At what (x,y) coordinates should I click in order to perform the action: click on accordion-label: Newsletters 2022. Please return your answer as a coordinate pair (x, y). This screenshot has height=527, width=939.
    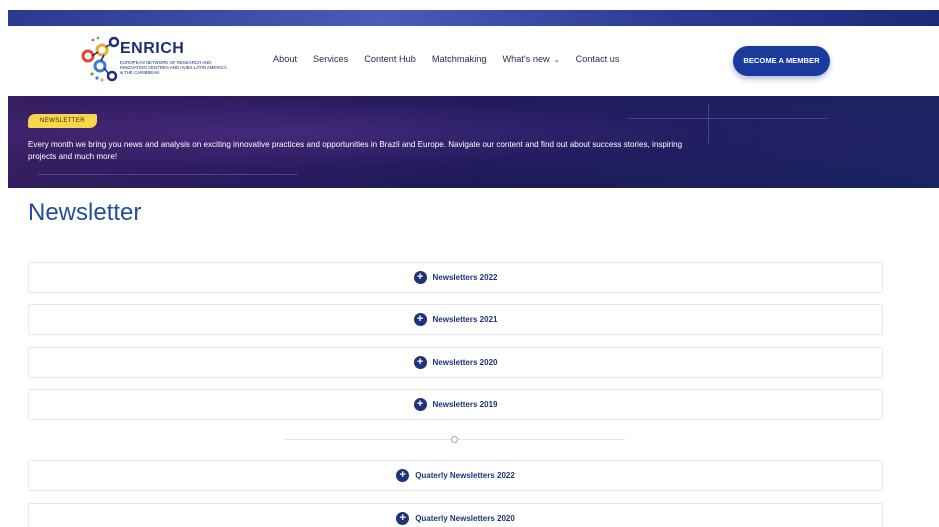
    Looking at the image, I should click on (465, 277).